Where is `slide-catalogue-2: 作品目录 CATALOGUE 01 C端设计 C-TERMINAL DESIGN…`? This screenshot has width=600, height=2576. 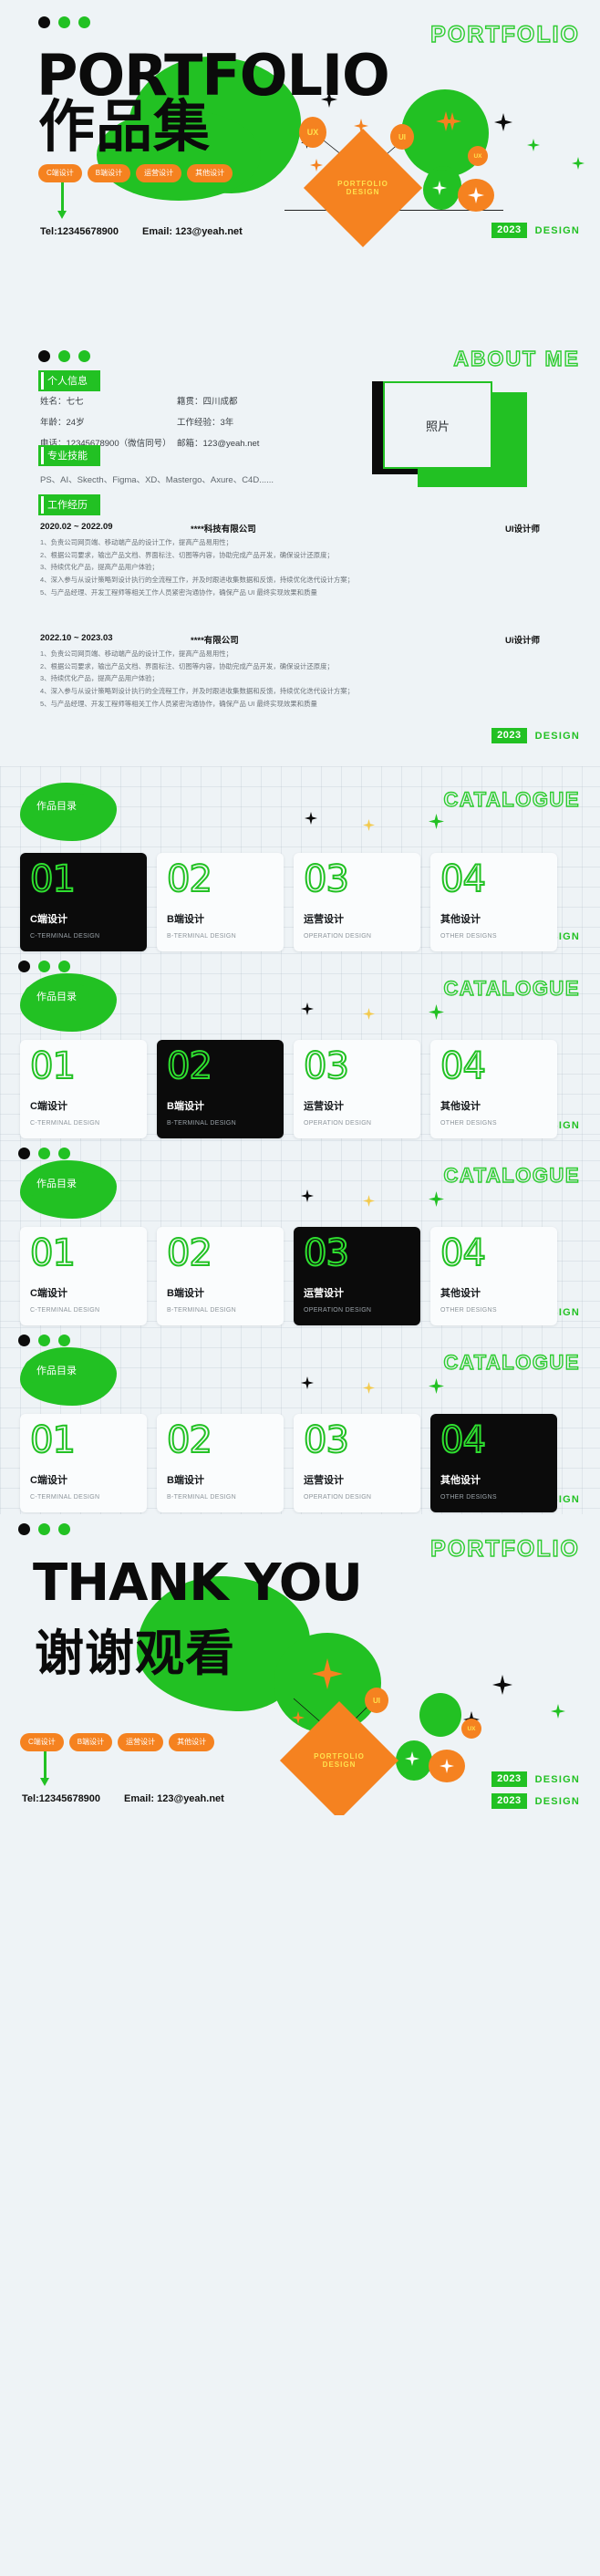 slide-catalogue-2: 作品目录 CATALOGUE 01 C端设计 C-TERMINAL DESIGN… is located at coordinates (300, 1046).